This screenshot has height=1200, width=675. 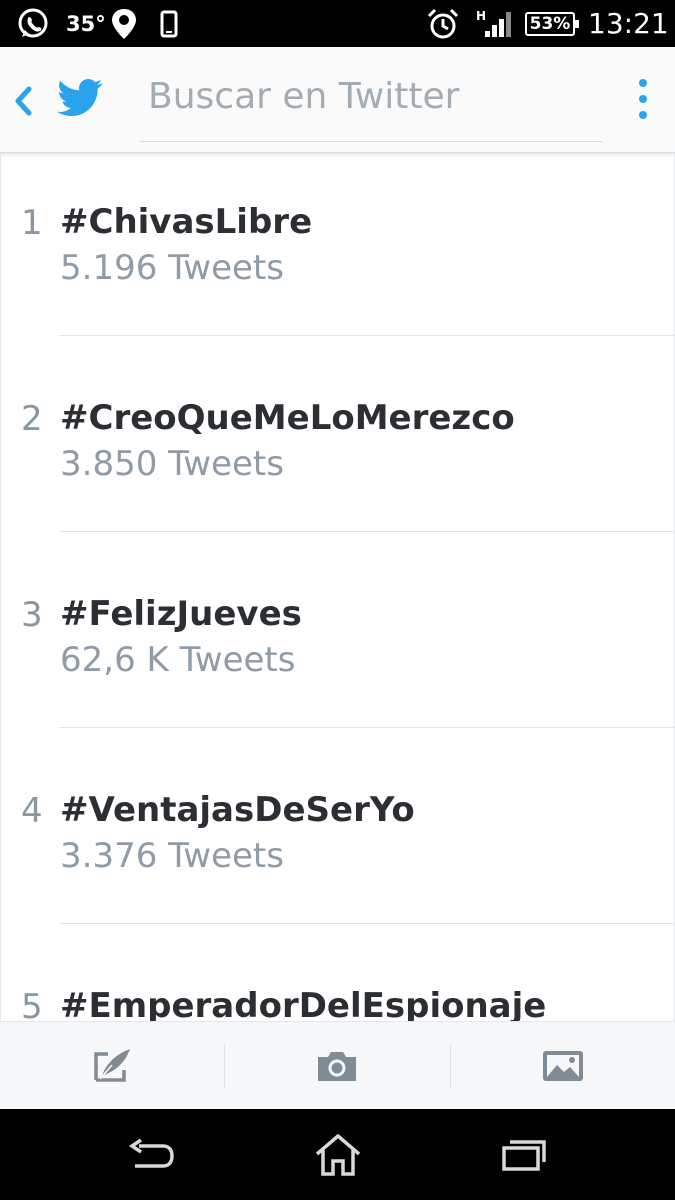 What do you see at coordinates (178, 660) in the screenshot?
I see `trend-tweet-count: 62,6 K Tweets` at bounding box center [178, 660].